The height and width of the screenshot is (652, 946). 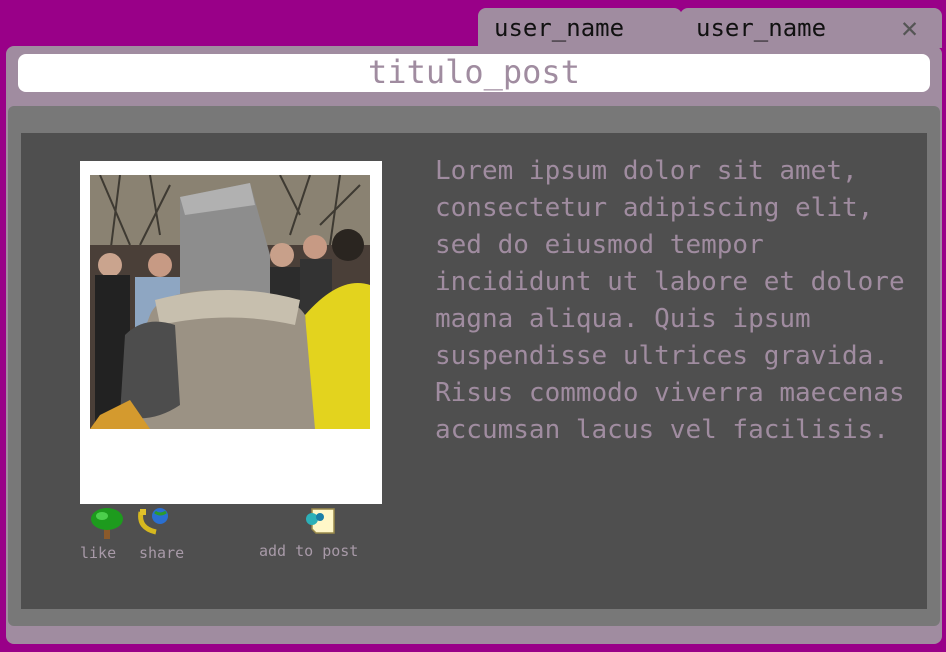 I want to click on tree-icon, so click(x=107, y=523).